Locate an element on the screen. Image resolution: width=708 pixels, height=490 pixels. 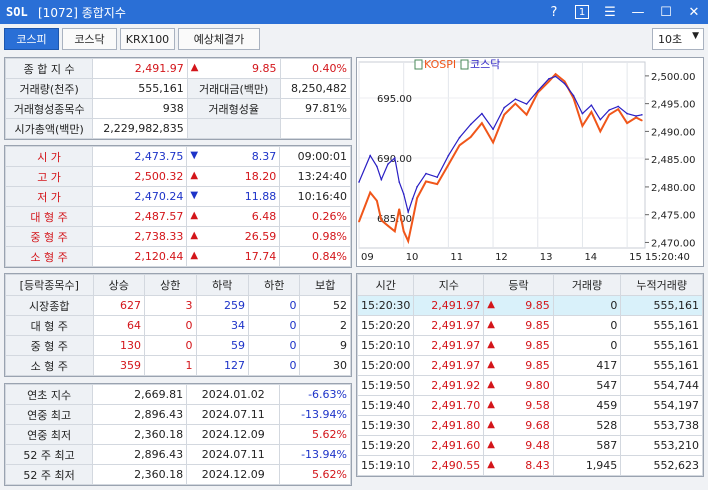
tick-change: 9.58 is located at coordinates (537, 405).